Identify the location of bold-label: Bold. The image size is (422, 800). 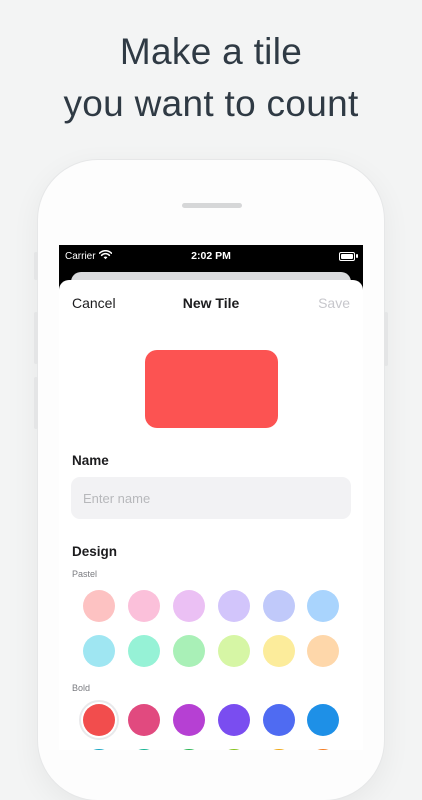
(81, 688).